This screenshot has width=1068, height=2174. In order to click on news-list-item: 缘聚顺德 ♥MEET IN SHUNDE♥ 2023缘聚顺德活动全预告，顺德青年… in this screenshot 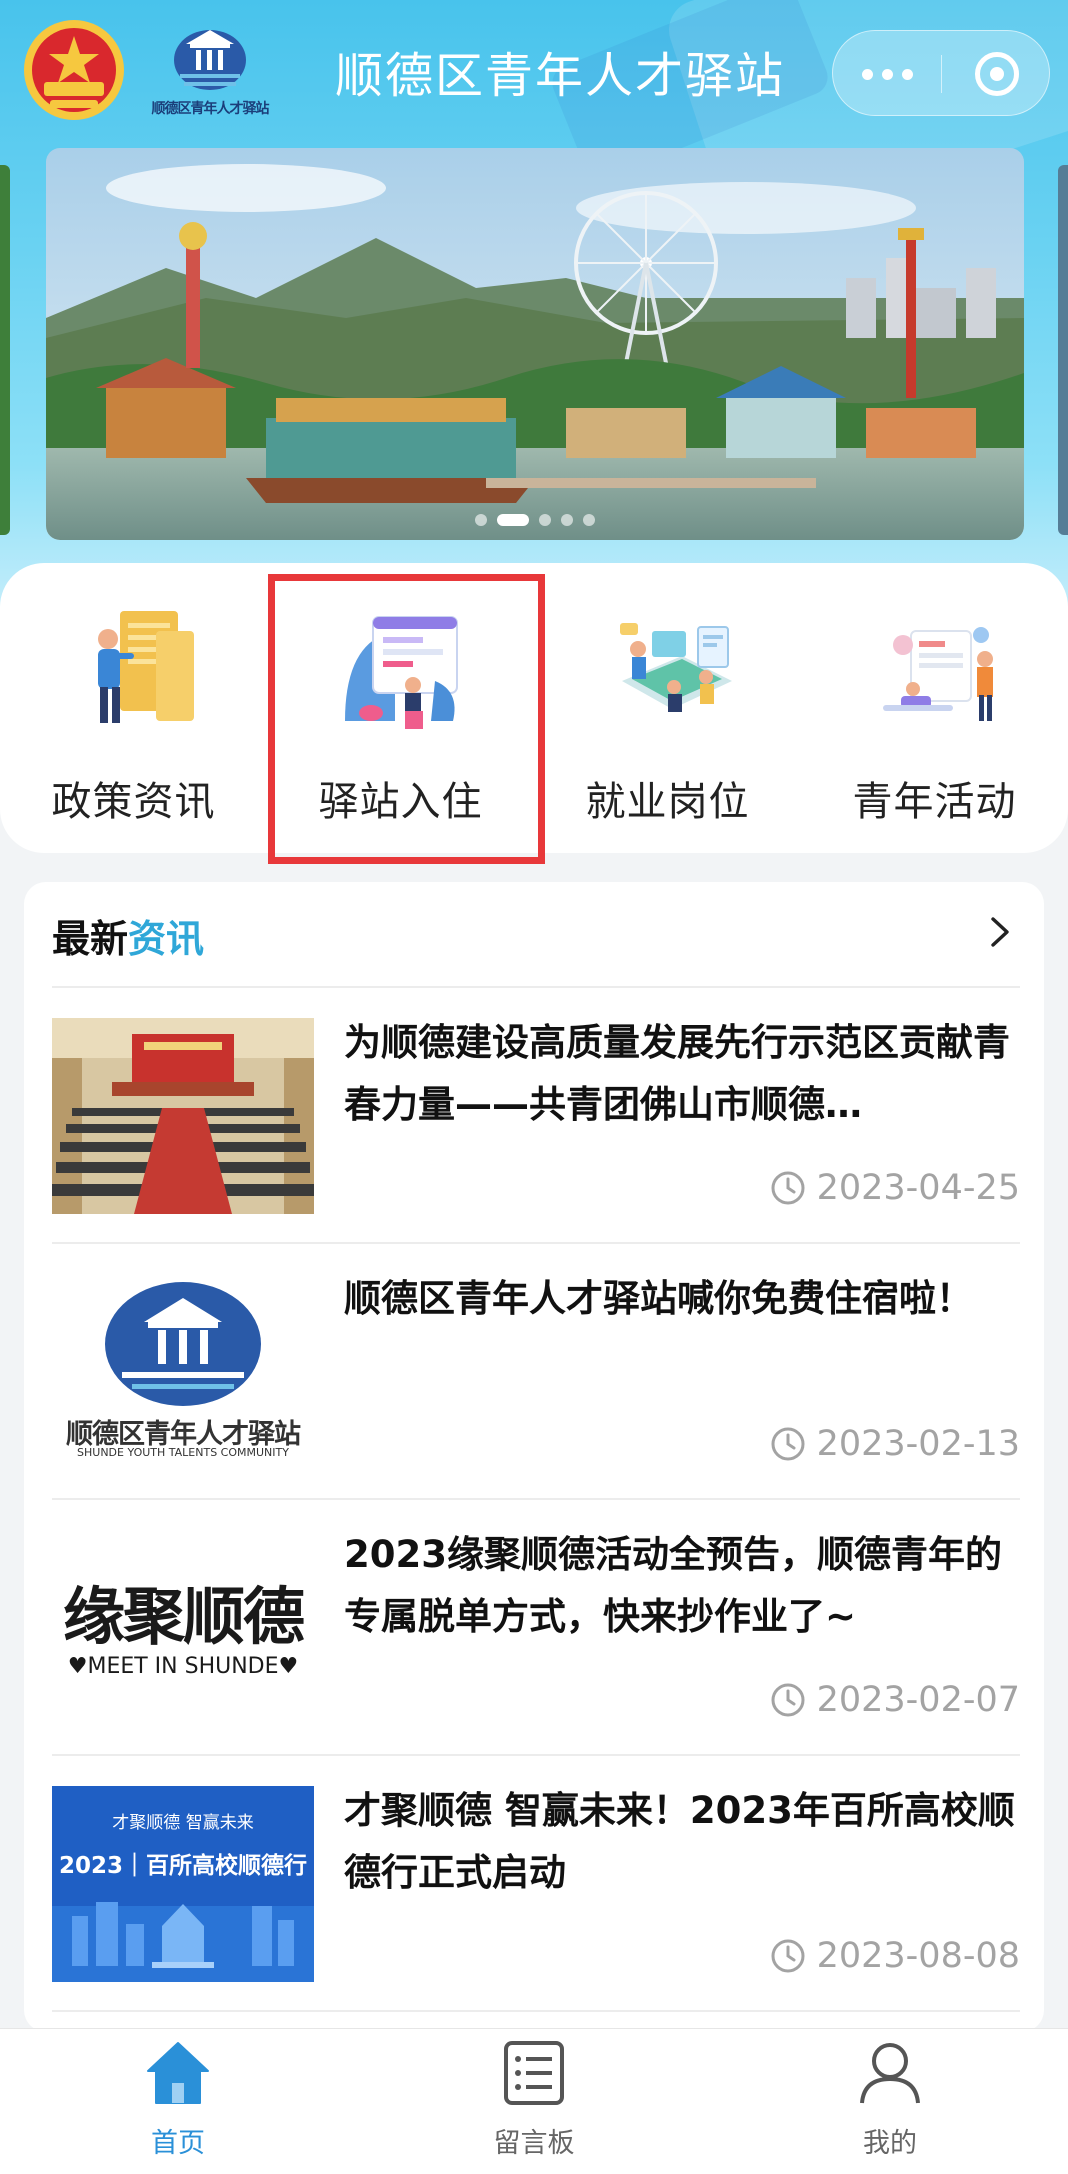, I will do `click(536, 1628)`.